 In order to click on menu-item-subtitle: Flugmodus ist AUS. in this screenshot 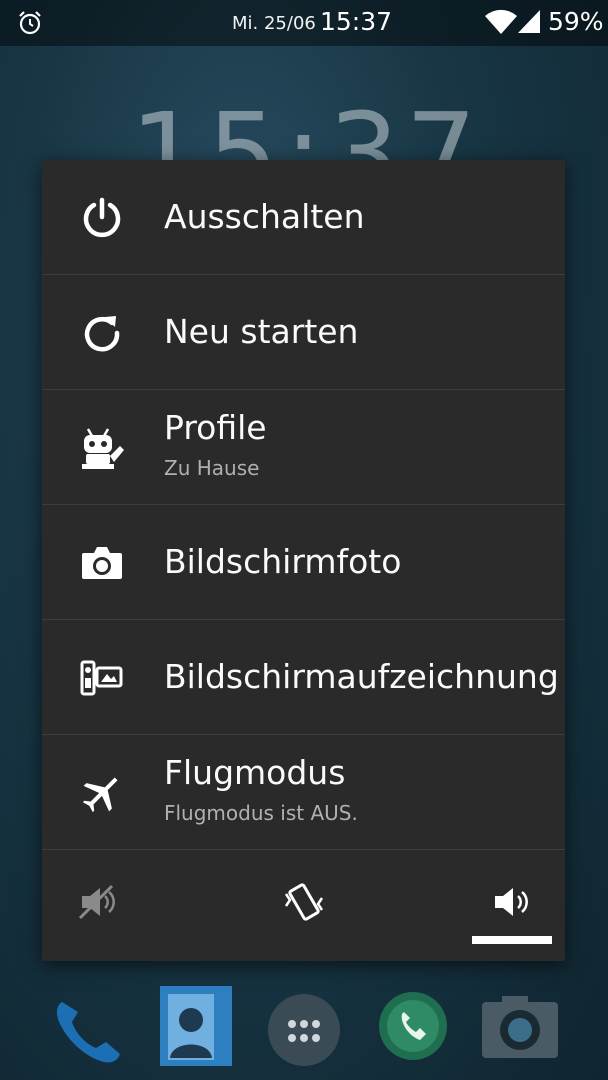, I will do `click(261, 813)`.